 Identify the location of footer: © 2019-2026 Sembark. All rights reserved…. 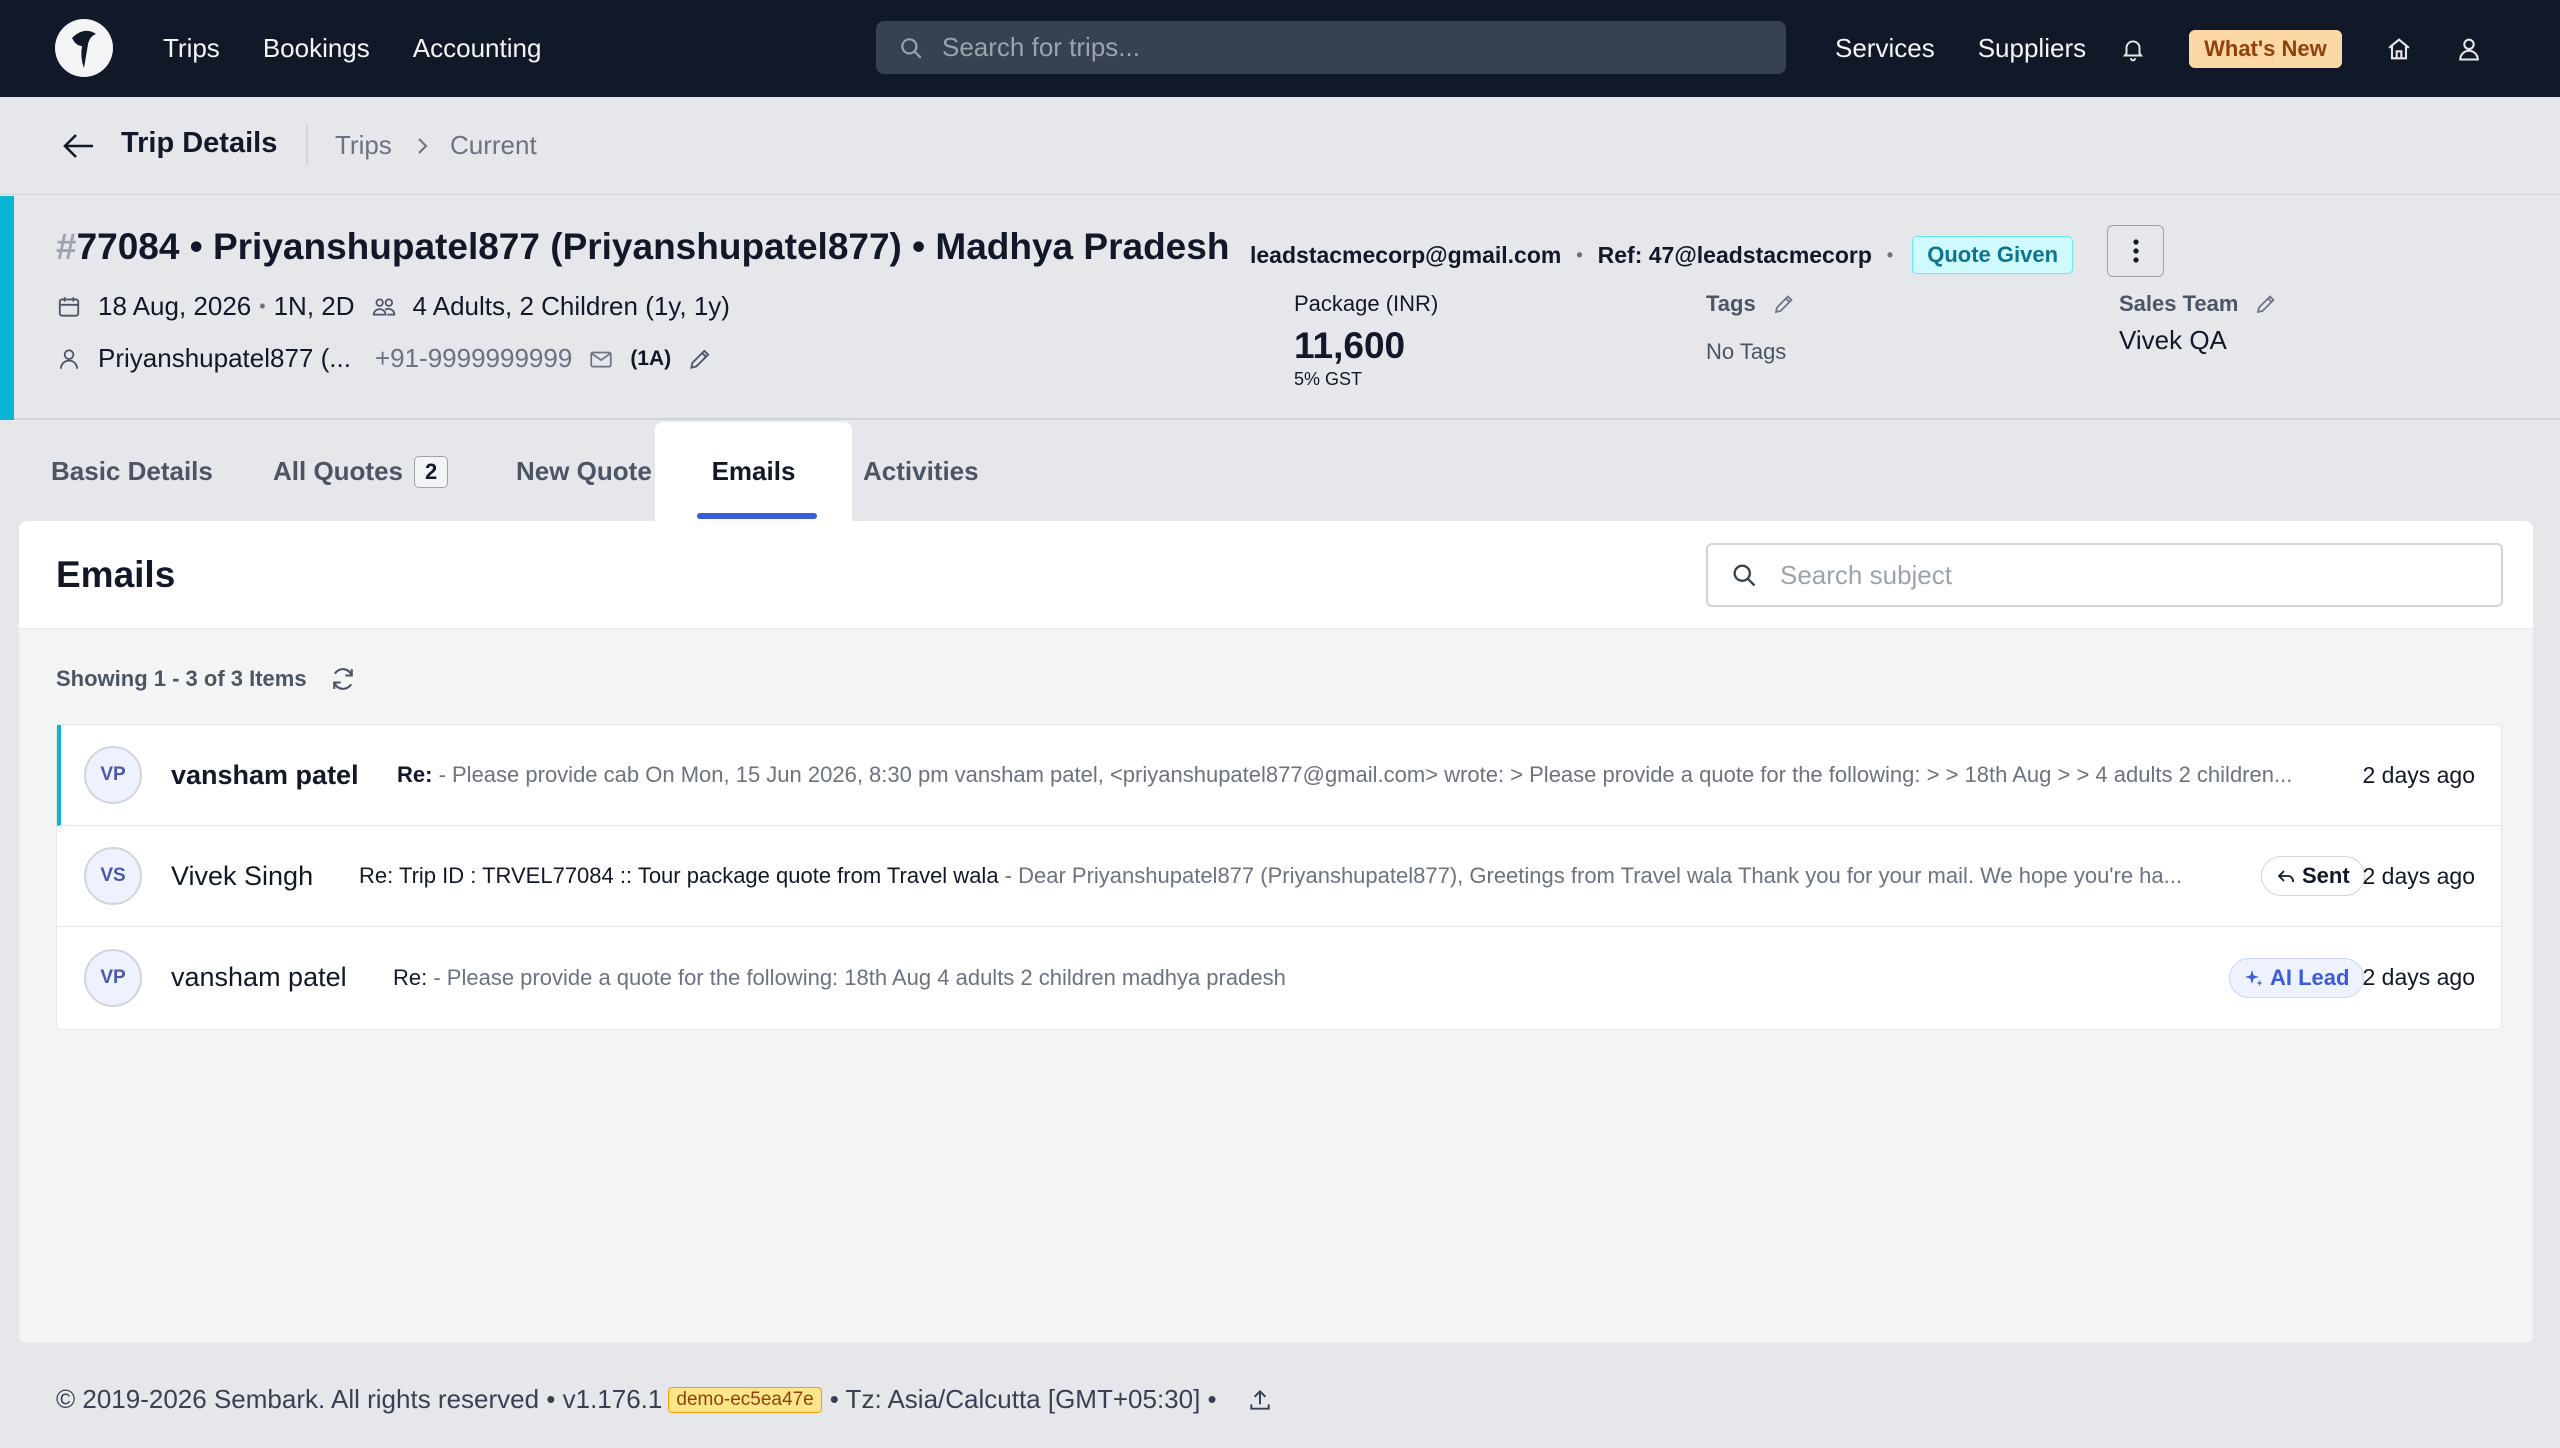
(1280, 1396).